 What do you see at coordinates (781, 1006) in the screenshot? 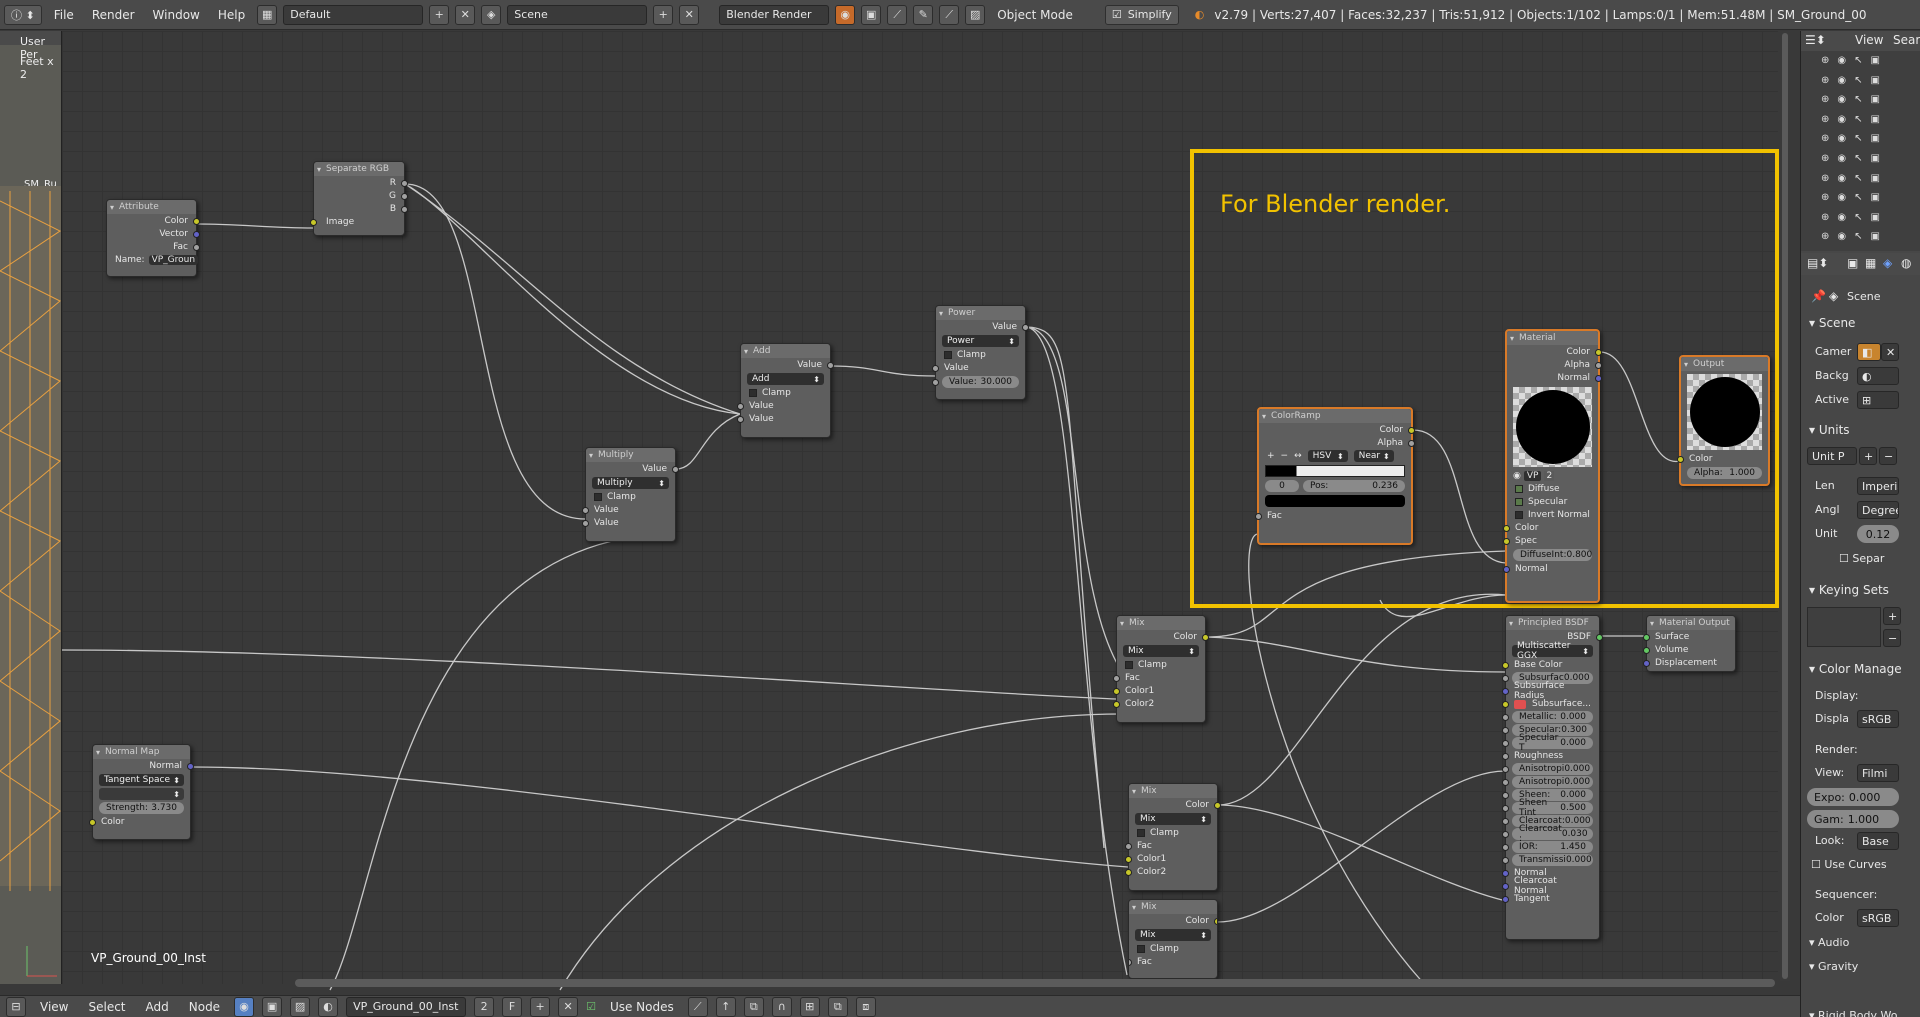
I see `magnet-icon: ∩` at bounding box center [781, 1006].